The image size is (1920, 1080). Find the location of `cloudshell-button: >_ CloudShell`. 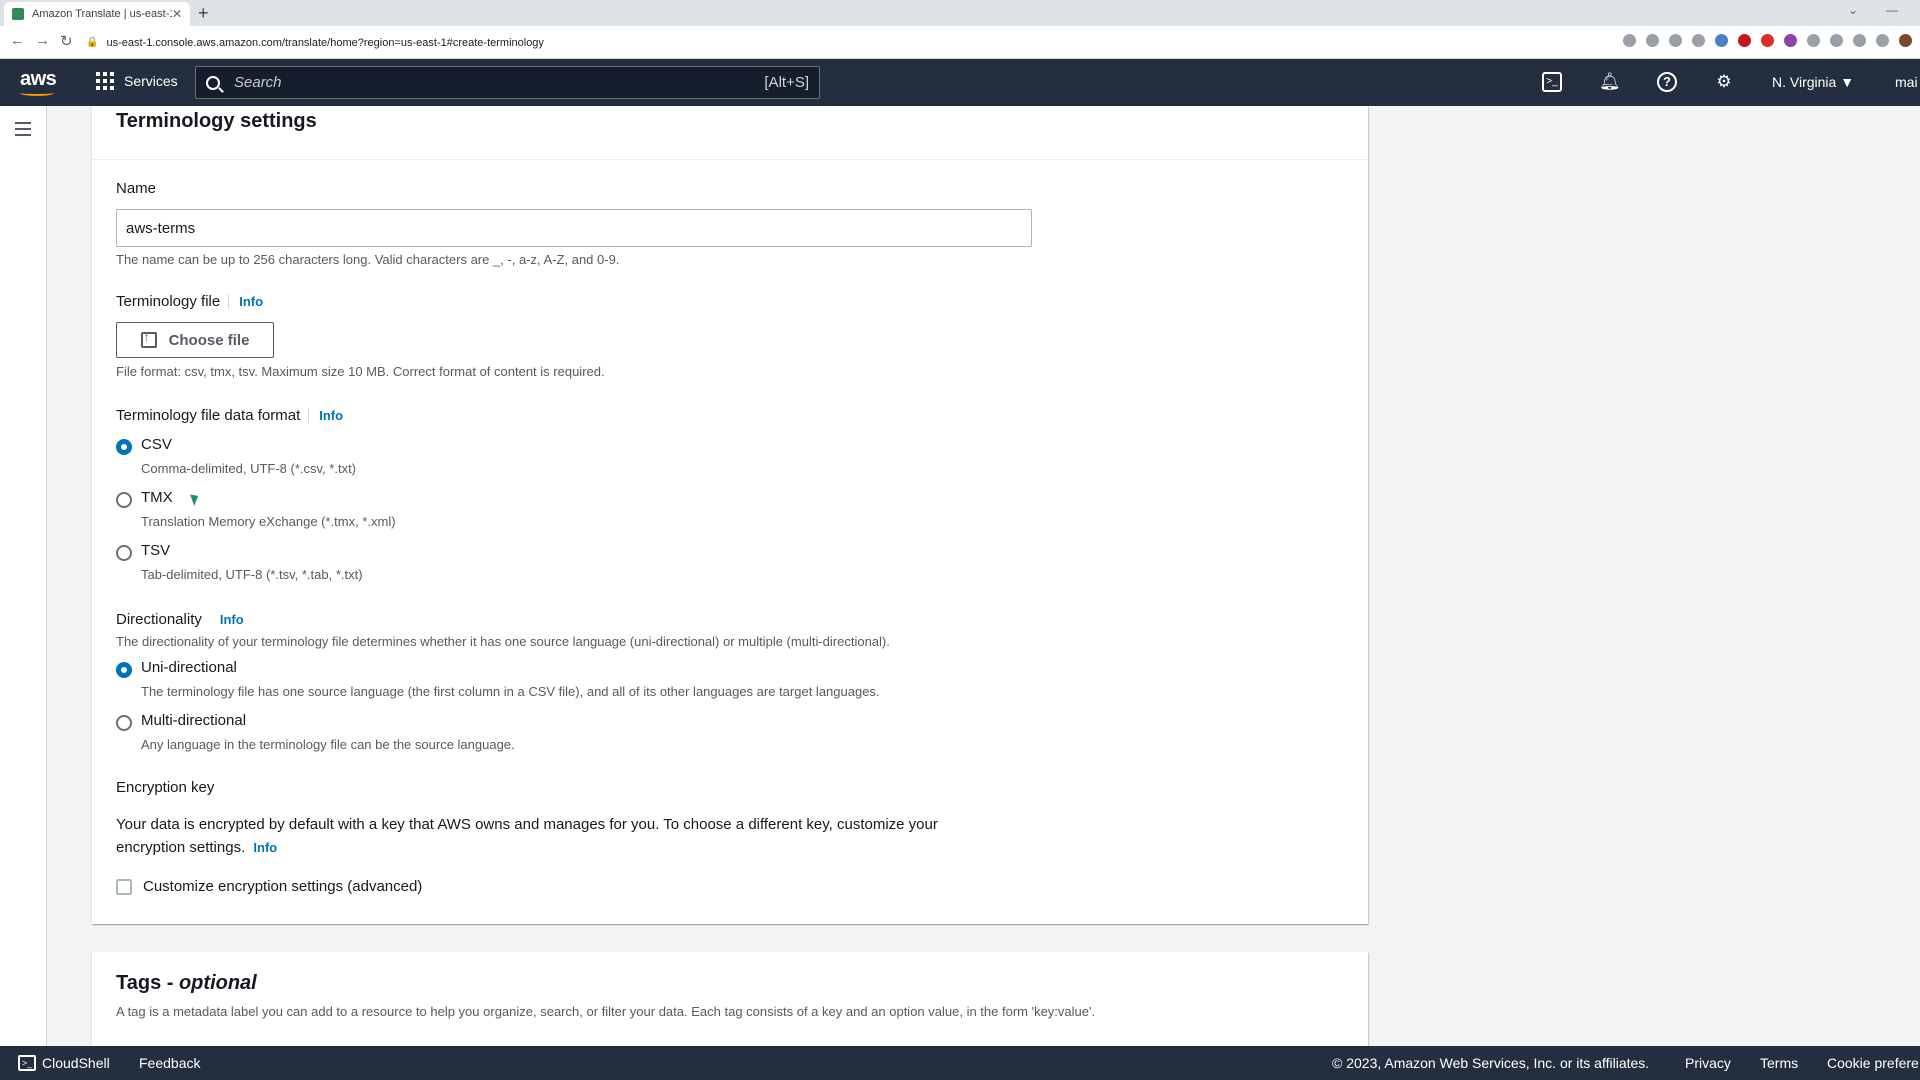

cloudshell-button: >_ CloudShell is located at coordinates (64, 1063).